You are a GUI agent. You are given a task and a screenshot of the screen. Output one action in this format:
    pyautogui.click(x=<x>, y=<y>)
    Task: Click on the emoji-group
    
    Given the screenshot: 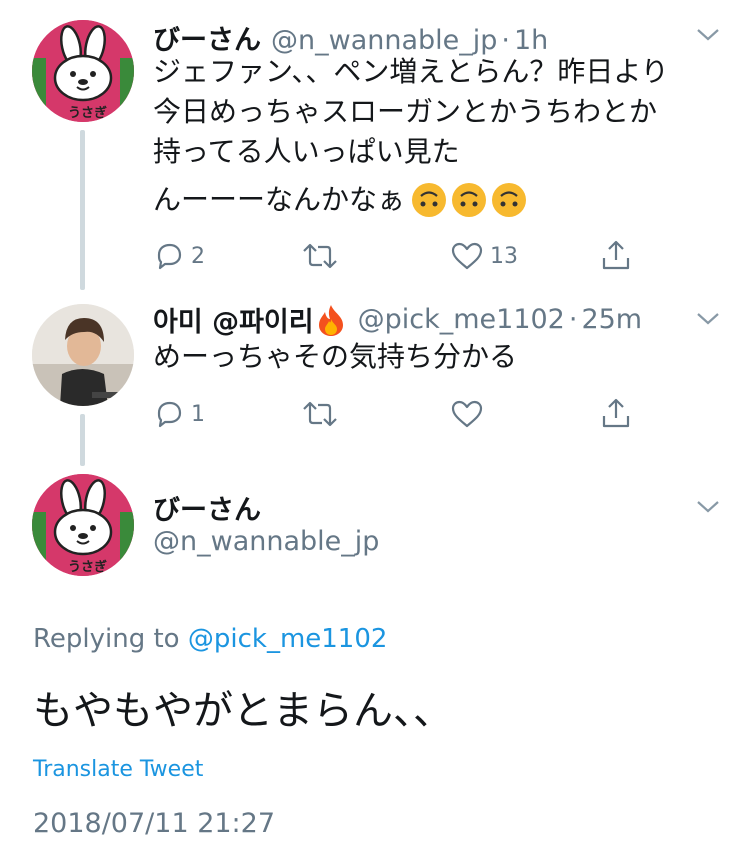 What is the action you would take?
    pyautogui.click(x=469, y=200)
    